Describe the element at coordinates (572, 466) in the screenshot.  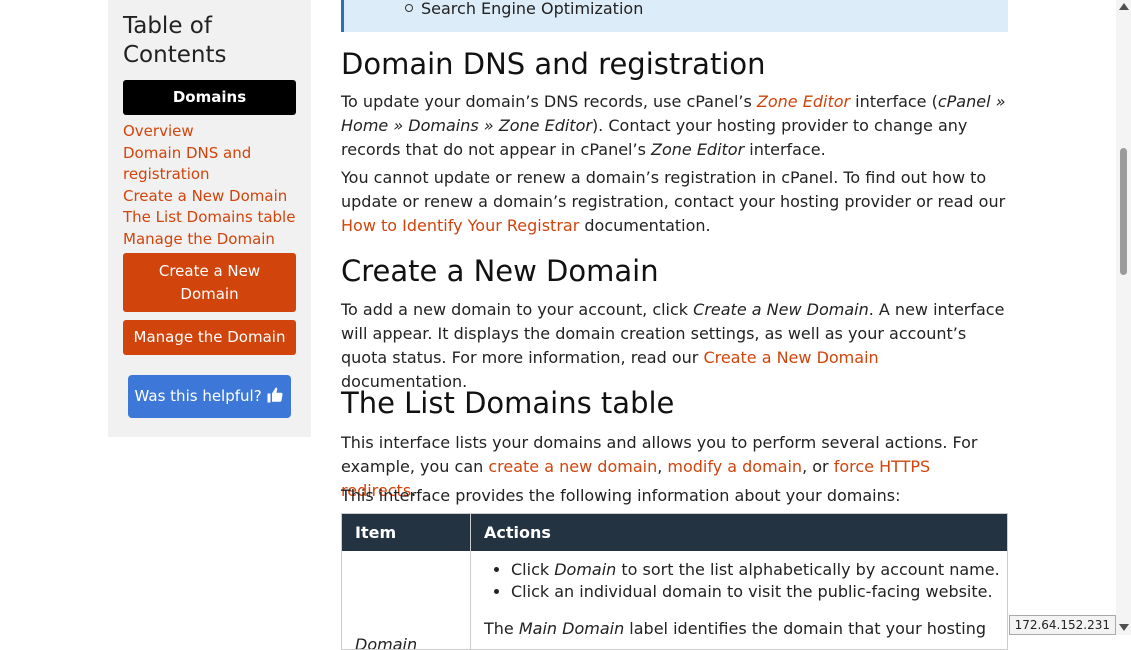
I see `create-new-domain-link: create a new domain` at that location.